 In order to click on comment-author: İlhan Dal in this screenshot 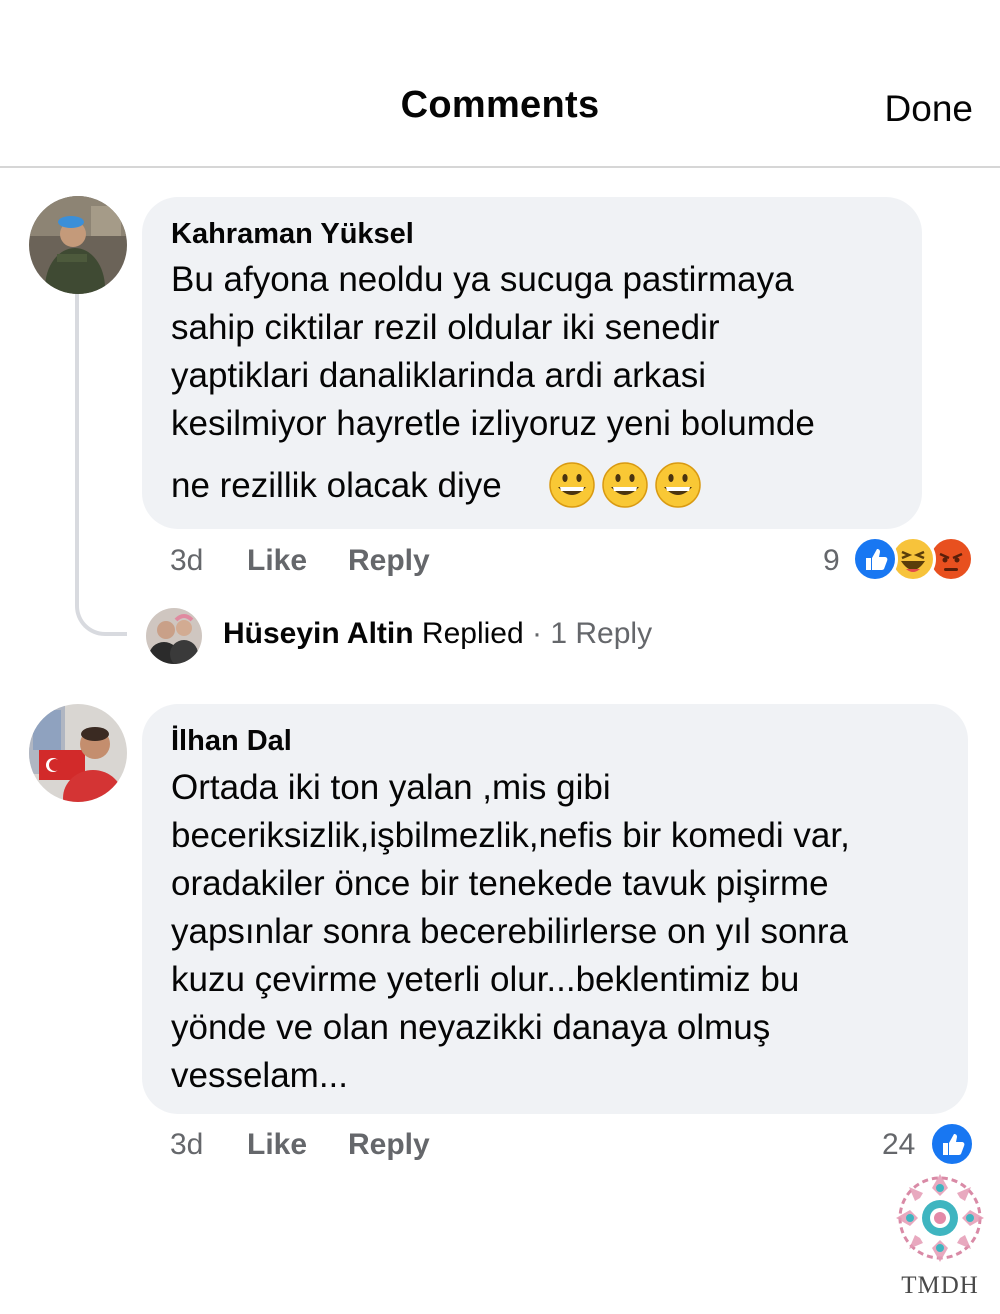, I will do `click(231, 741)`.